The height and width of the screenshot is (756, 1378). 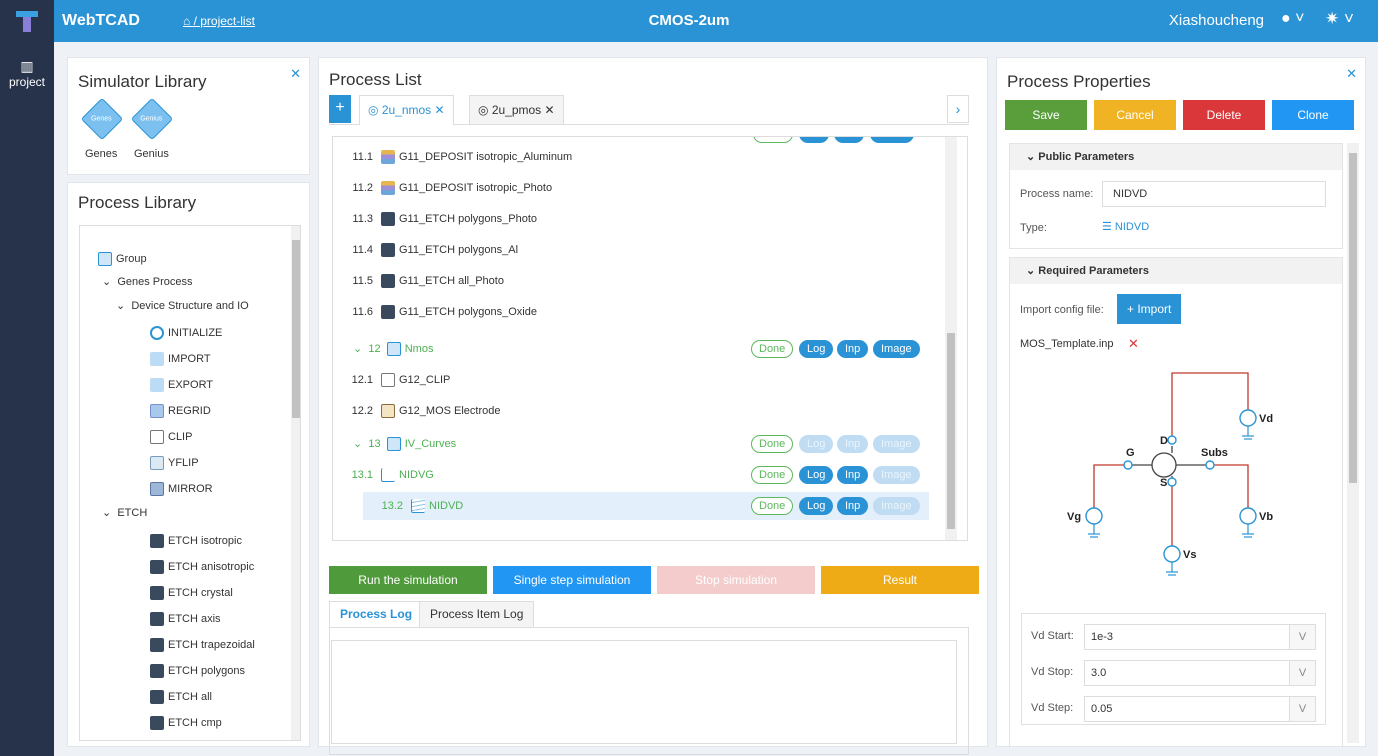 What do you see at coordinates (644, 692) in the screenshot?
I see `process-log-output` at bounding box center [644, 692].